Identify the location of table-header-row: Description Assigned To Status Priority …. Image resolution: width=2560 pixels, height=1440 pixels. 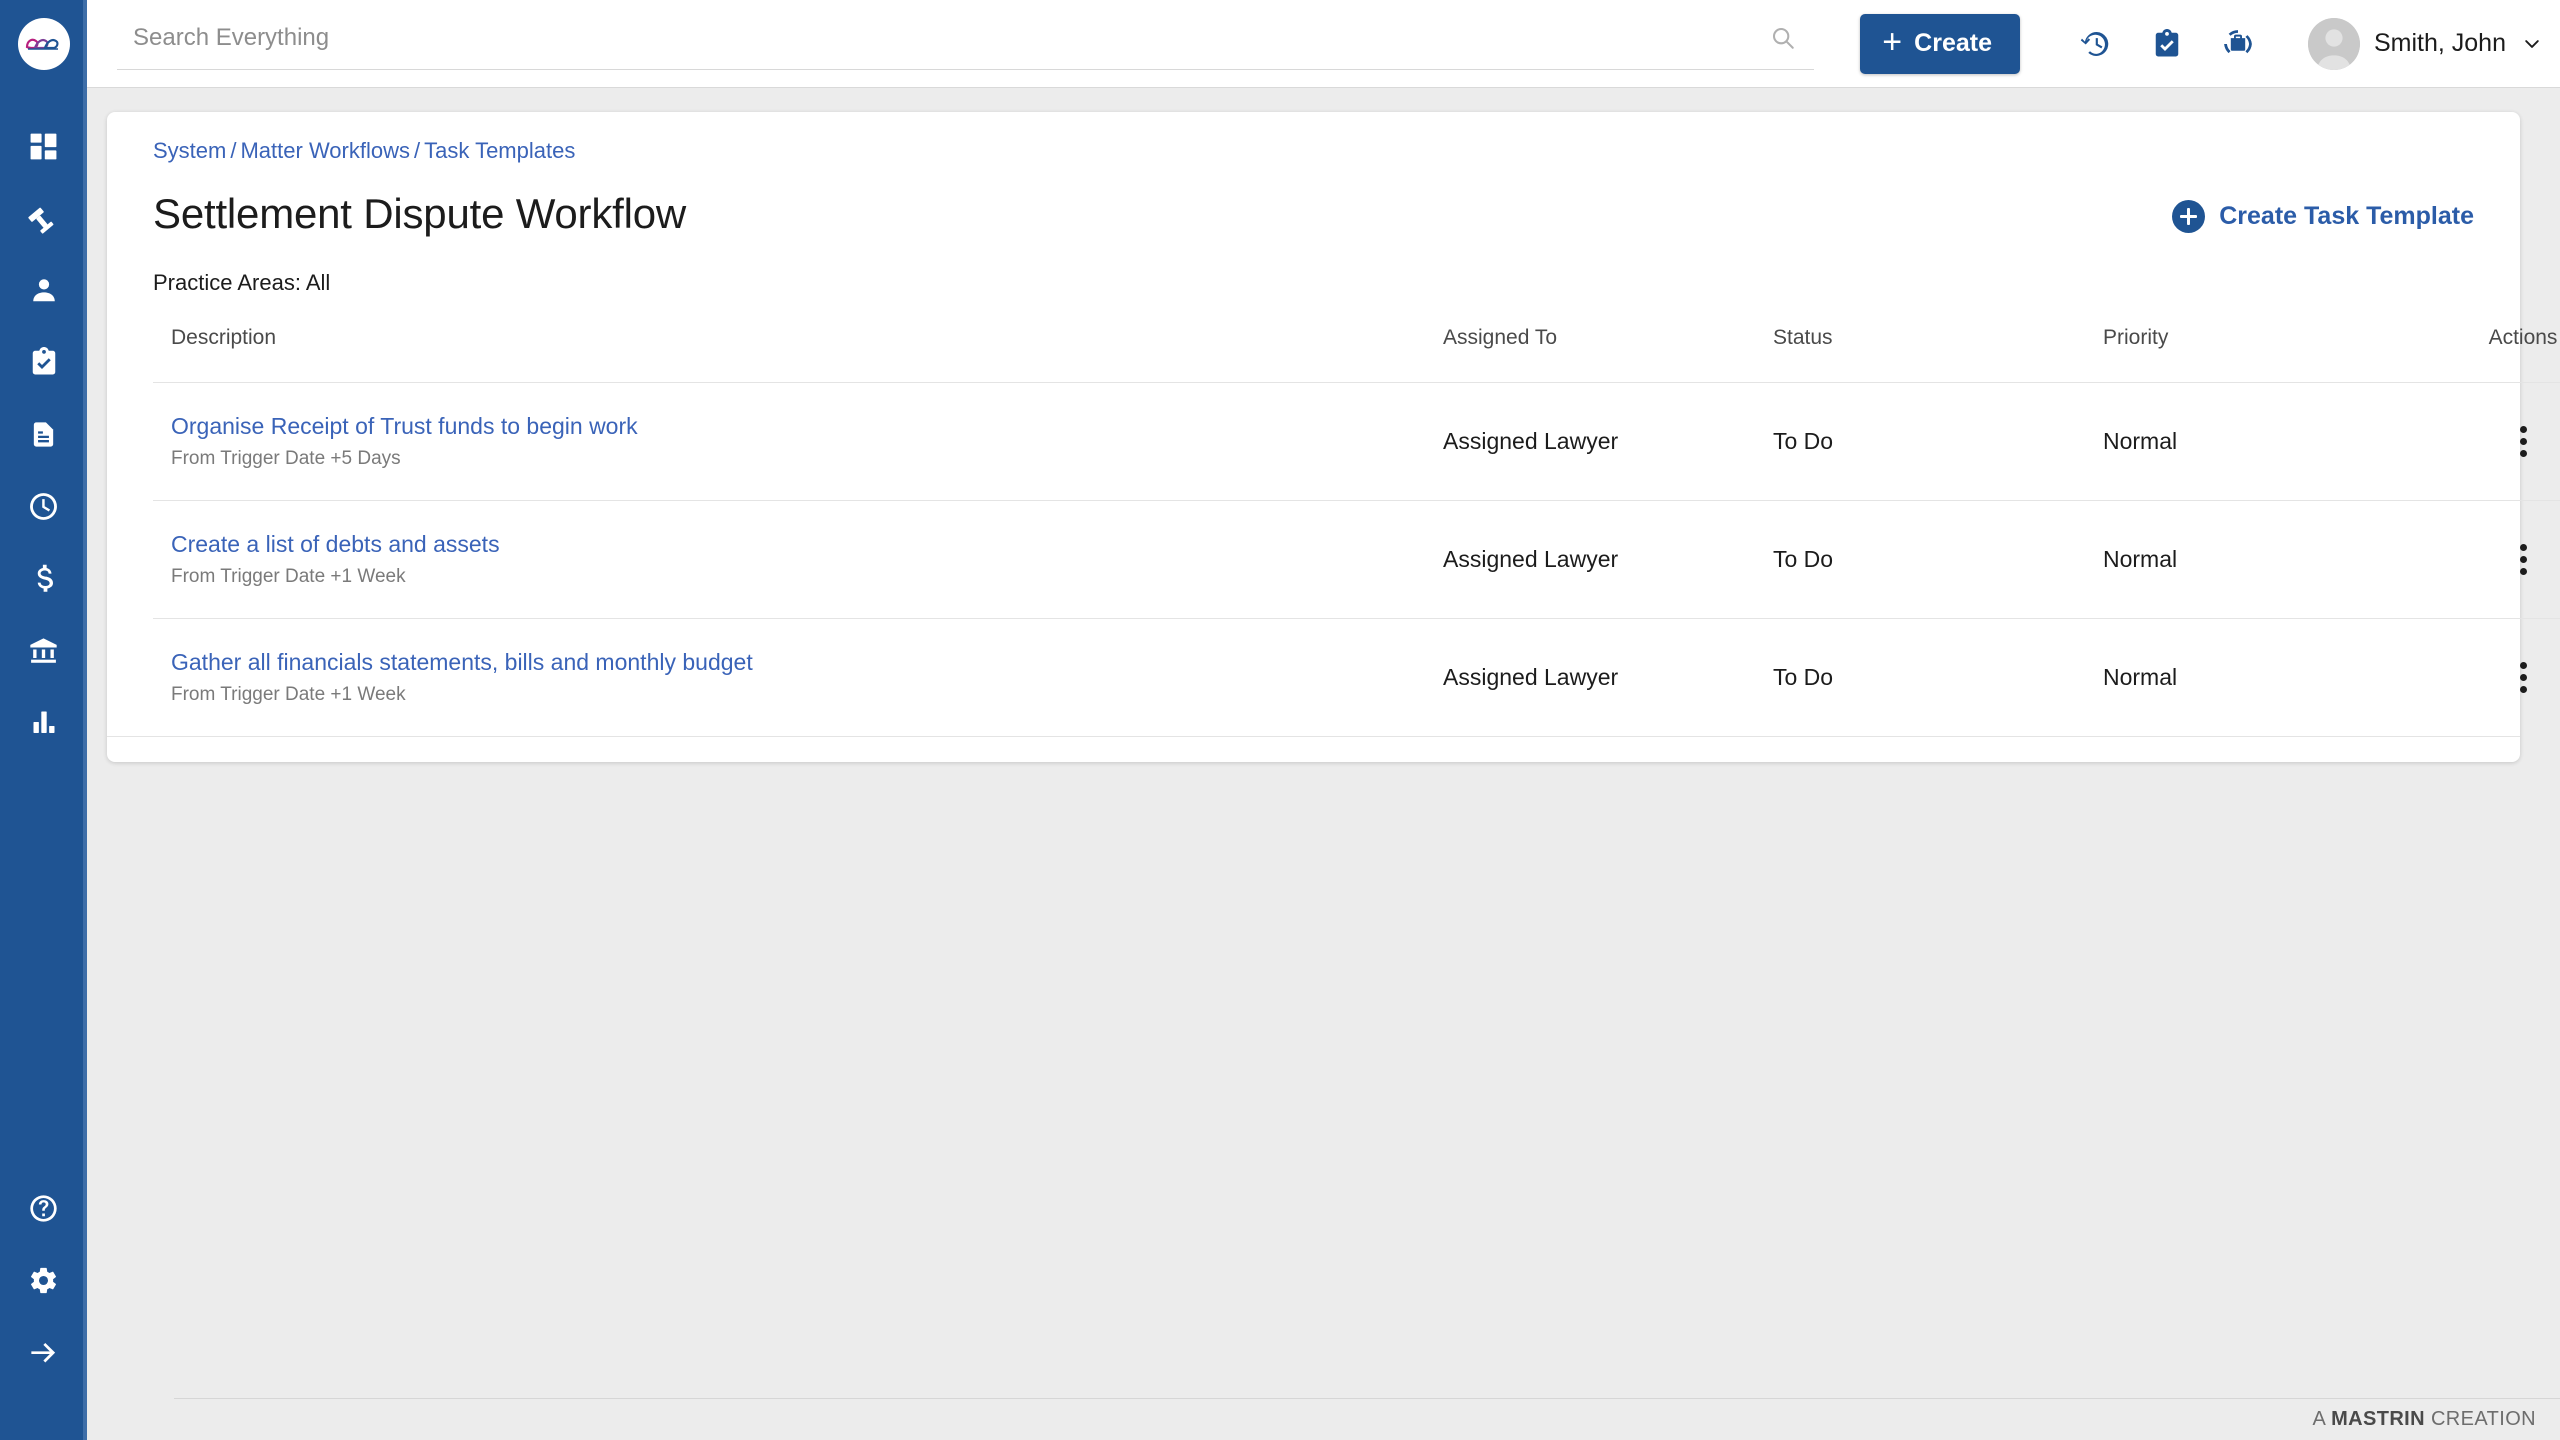
(1356, 354).